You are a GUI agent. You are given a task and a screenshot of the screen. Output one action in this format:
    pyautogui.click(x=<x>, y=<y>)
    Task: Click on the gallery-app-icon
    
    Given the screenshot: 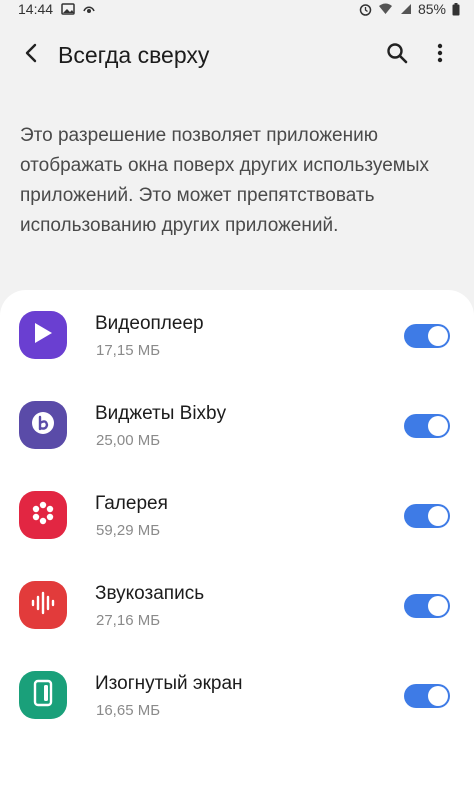 What is the action you would take?
    pyautogui.click(x=43, y=515)
    